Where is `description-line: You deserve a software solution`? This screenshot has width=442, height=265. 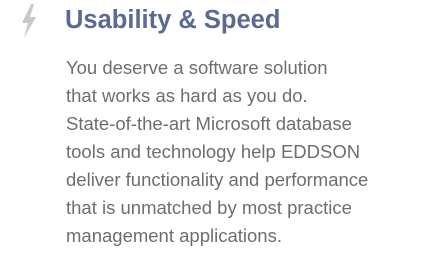 description-line: You deserve a software solution is located at coordinates (197, 67).